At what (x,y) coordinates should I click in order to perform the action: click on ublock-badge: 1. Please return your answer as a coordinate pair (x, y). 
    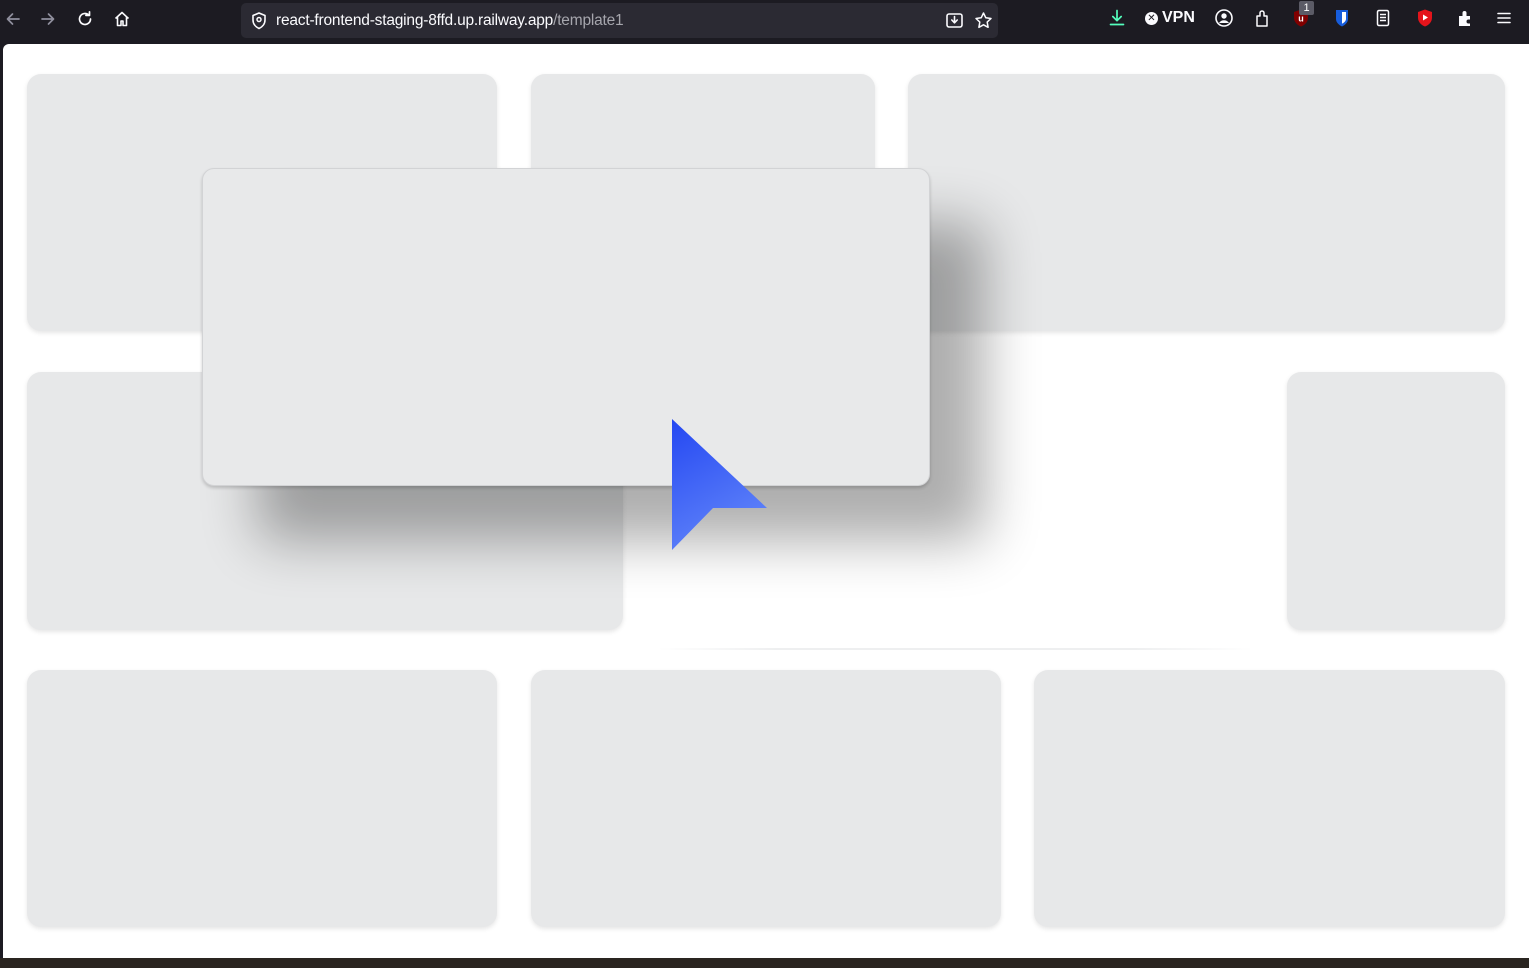
    Looking at the image, I should click on (1306, 8).